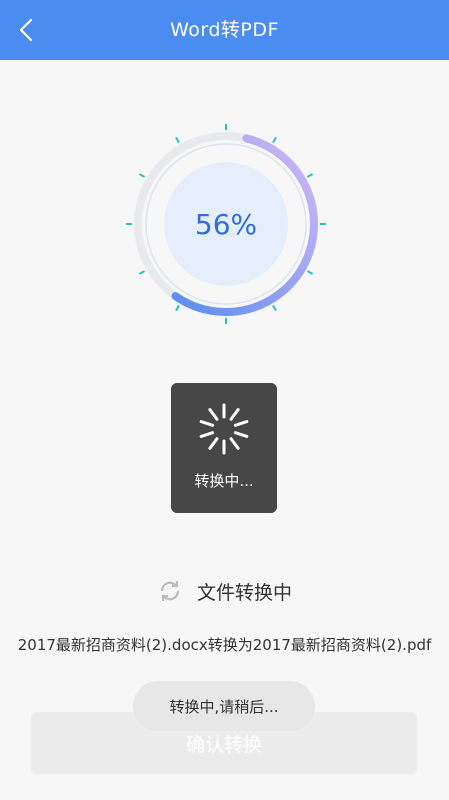 Image resolution: width=449 pixels, height=800 pixels. Describe the element at coordinates (170, 591) in the screenshot. I see `refresh-icon` at that location.